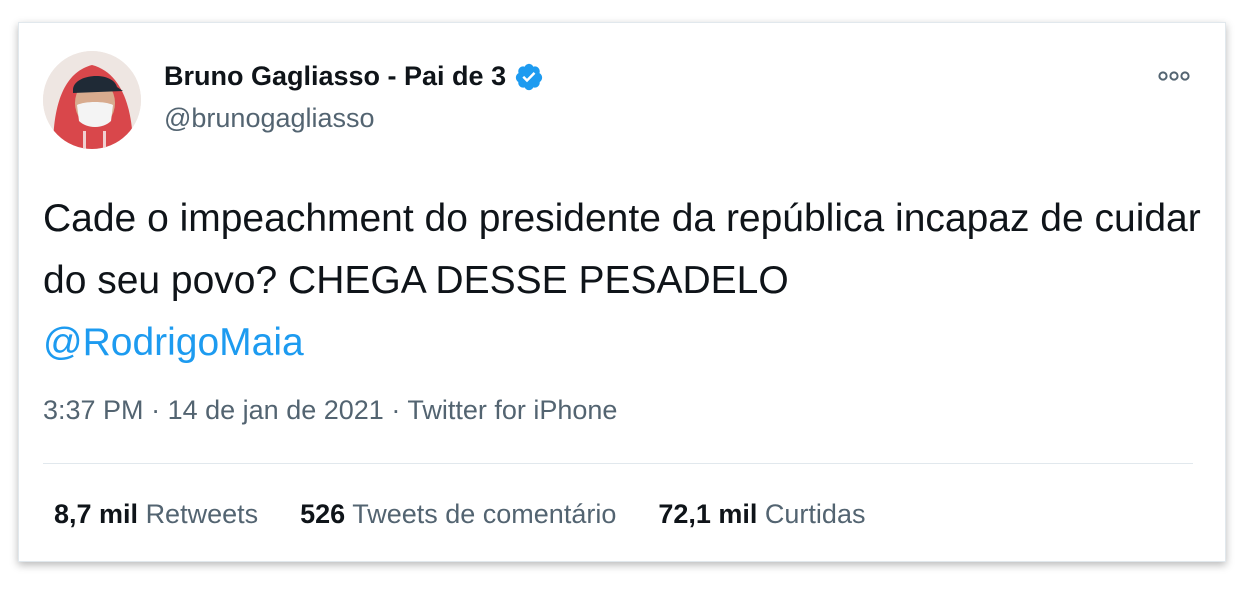 This screenshot has height=590, width=1250. I want to click on retweets-count: 8,7 mil, so click(96, 514).